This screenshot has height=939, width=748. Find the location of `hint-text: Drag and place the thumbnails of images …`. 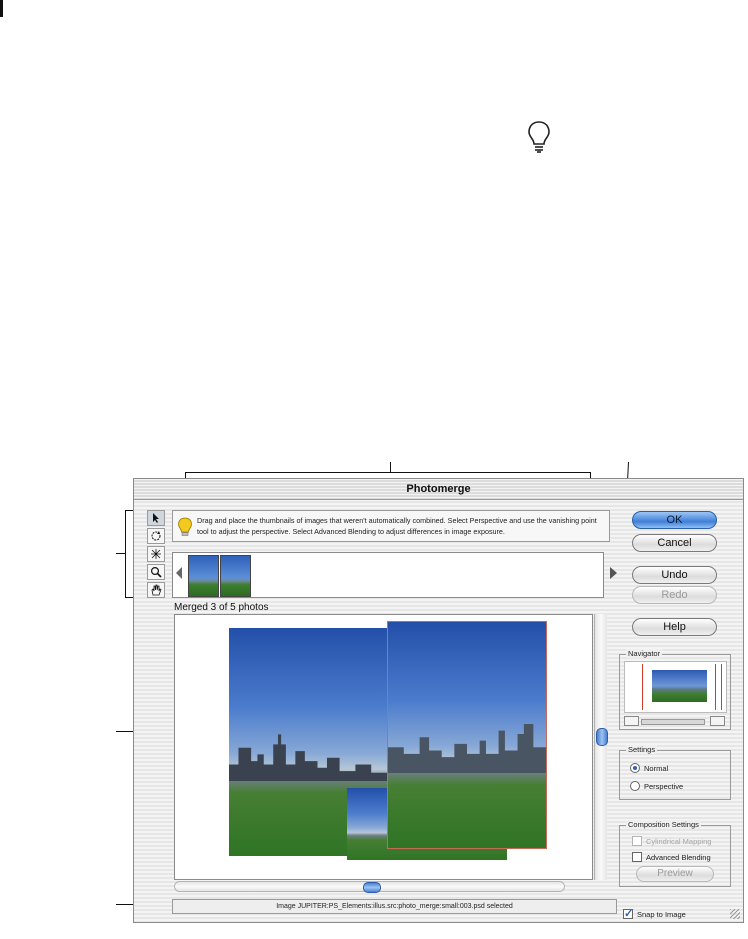

hint-text: Drag and place the thumbnails of images … is located at coordinates (397, 526).